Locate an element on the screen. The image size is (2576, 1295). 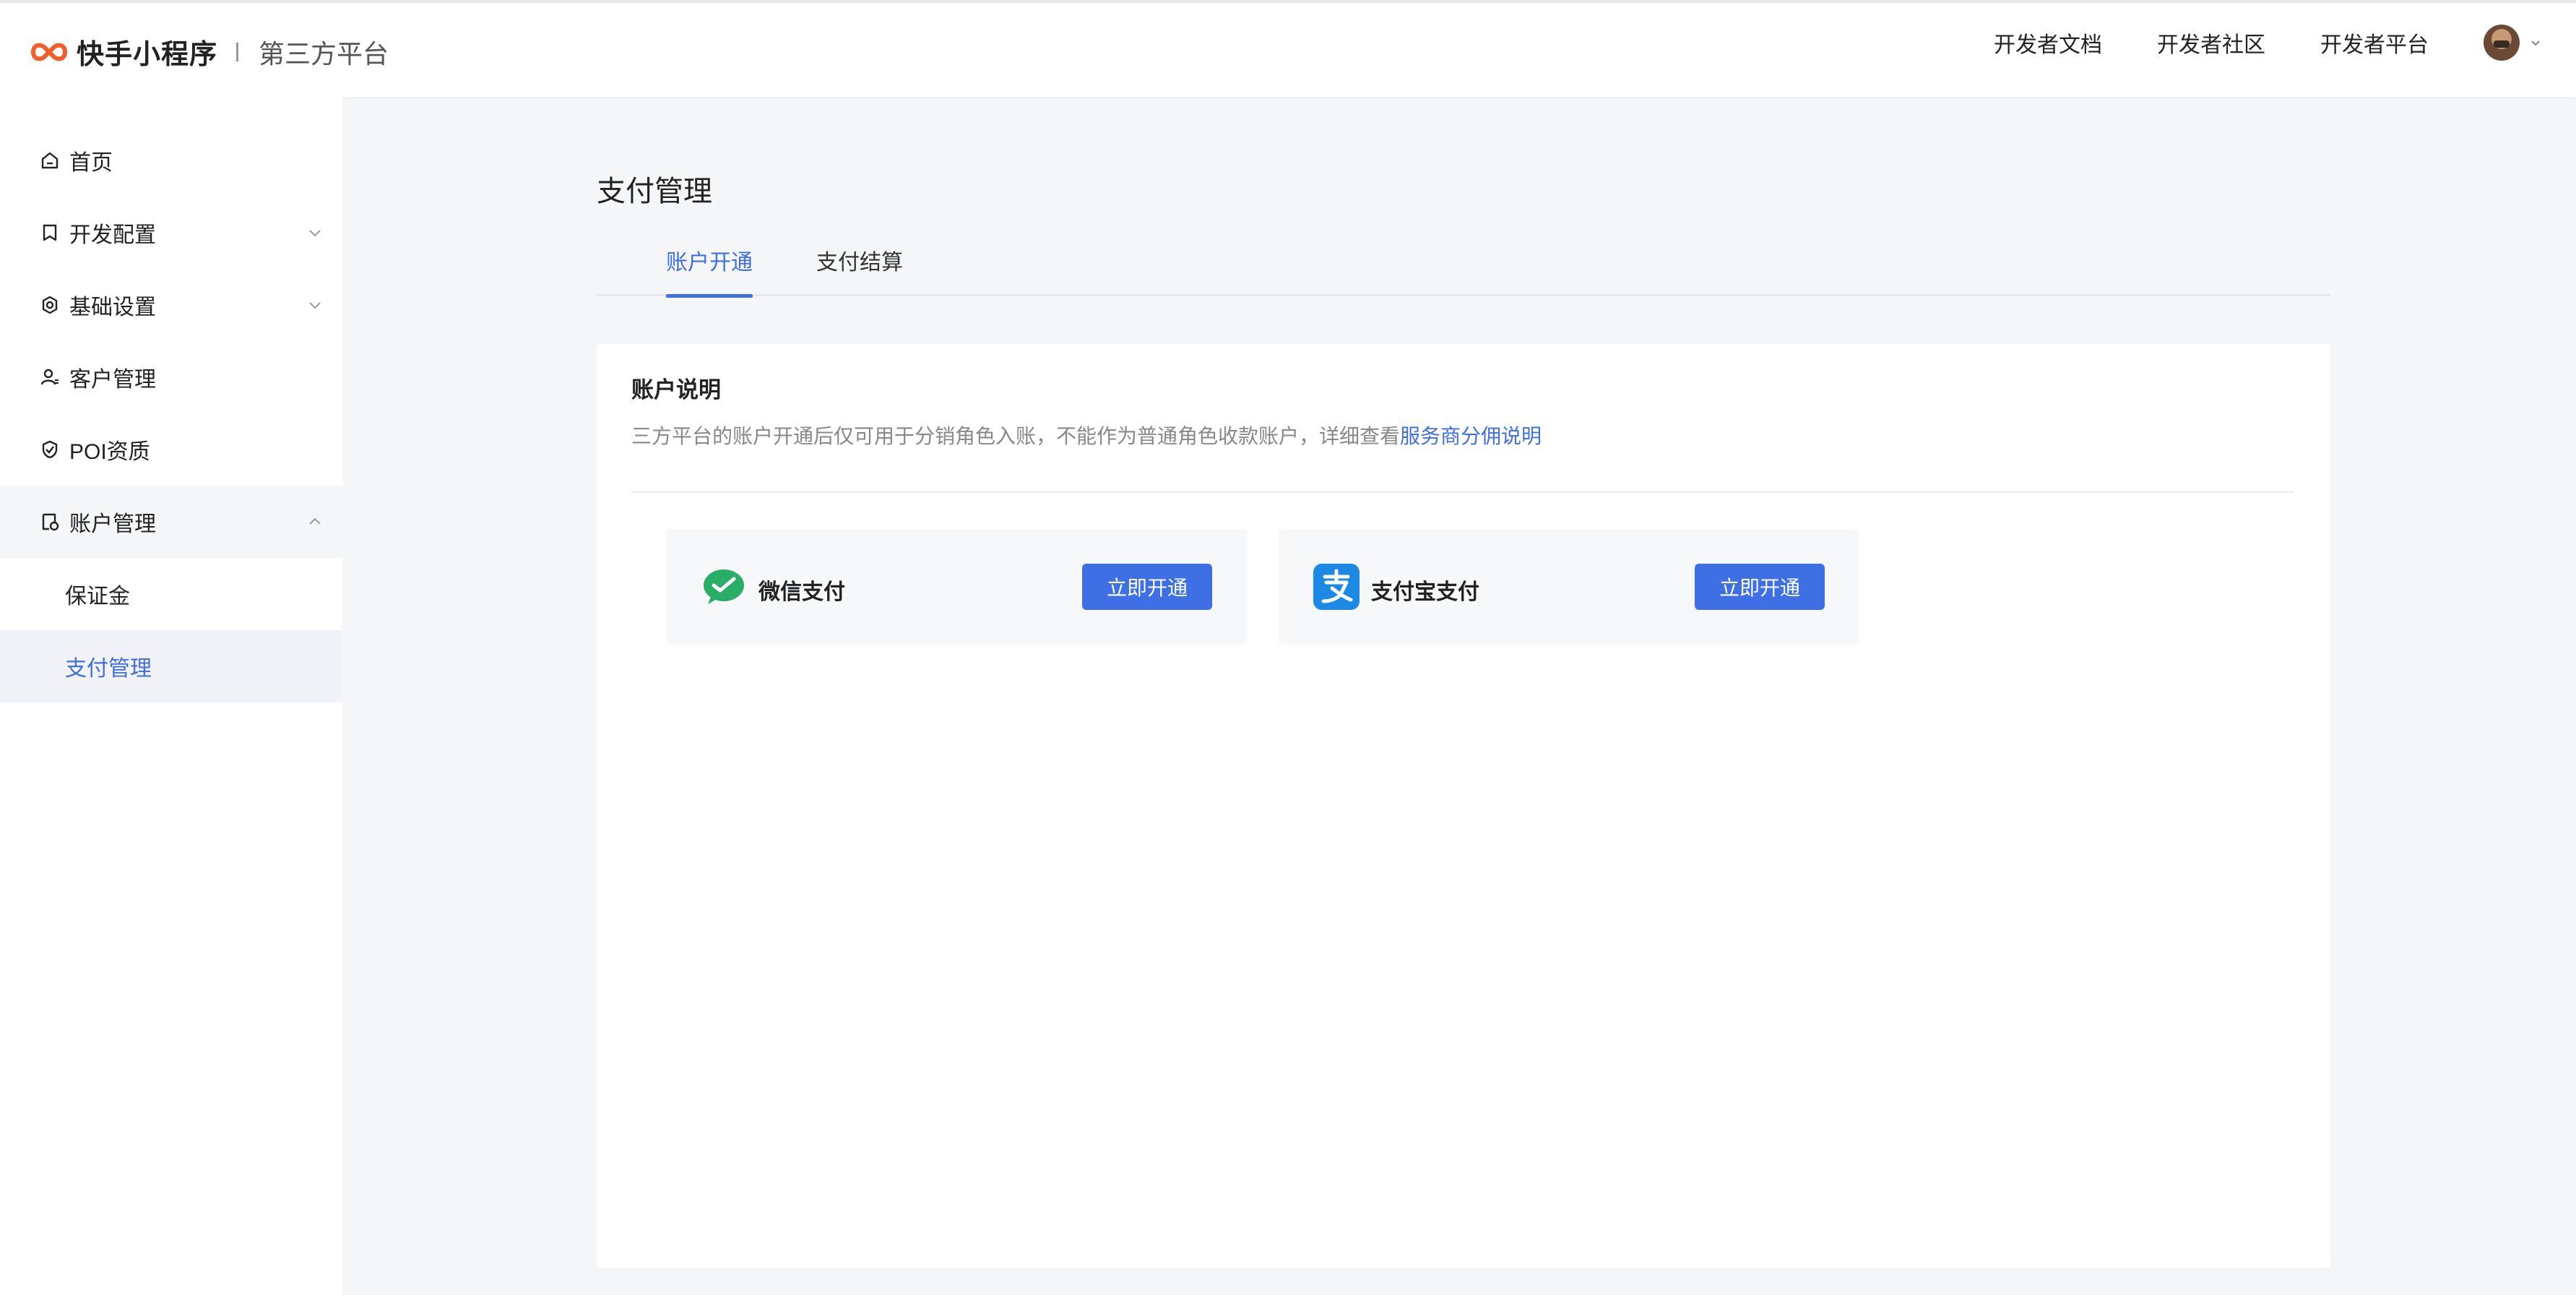
divider is located at coordinates (1462, 492).